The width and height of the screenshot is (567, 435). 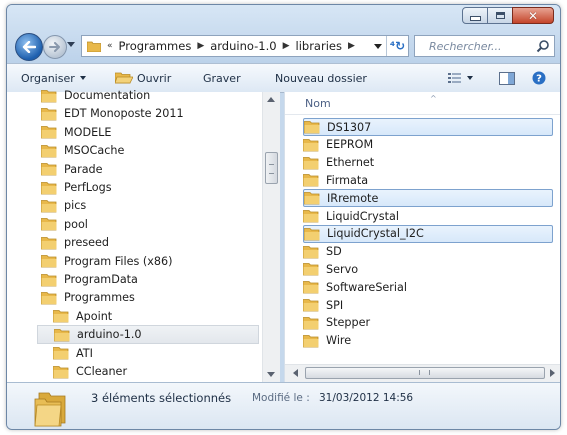 I want to click on tree-item-label: Apoint, so click(x=94, y=316).